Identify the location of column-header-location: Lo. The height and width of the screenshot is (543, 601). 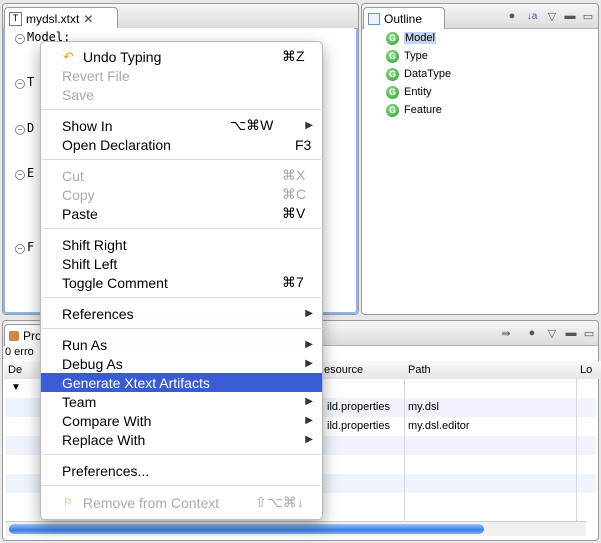
(588, 370).